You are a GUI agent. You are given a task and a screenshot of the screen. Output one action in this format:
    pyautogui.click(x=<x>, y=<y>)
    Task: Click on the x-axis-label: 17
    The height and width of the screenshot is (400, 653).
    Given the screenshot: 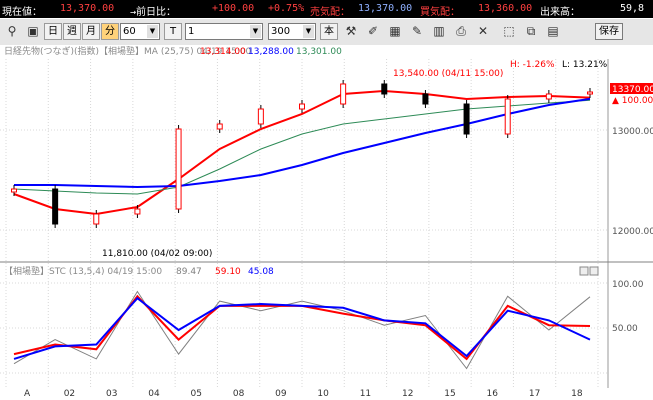 What is the action you would take?
    pyautogui.click(x=534, y=394)
    